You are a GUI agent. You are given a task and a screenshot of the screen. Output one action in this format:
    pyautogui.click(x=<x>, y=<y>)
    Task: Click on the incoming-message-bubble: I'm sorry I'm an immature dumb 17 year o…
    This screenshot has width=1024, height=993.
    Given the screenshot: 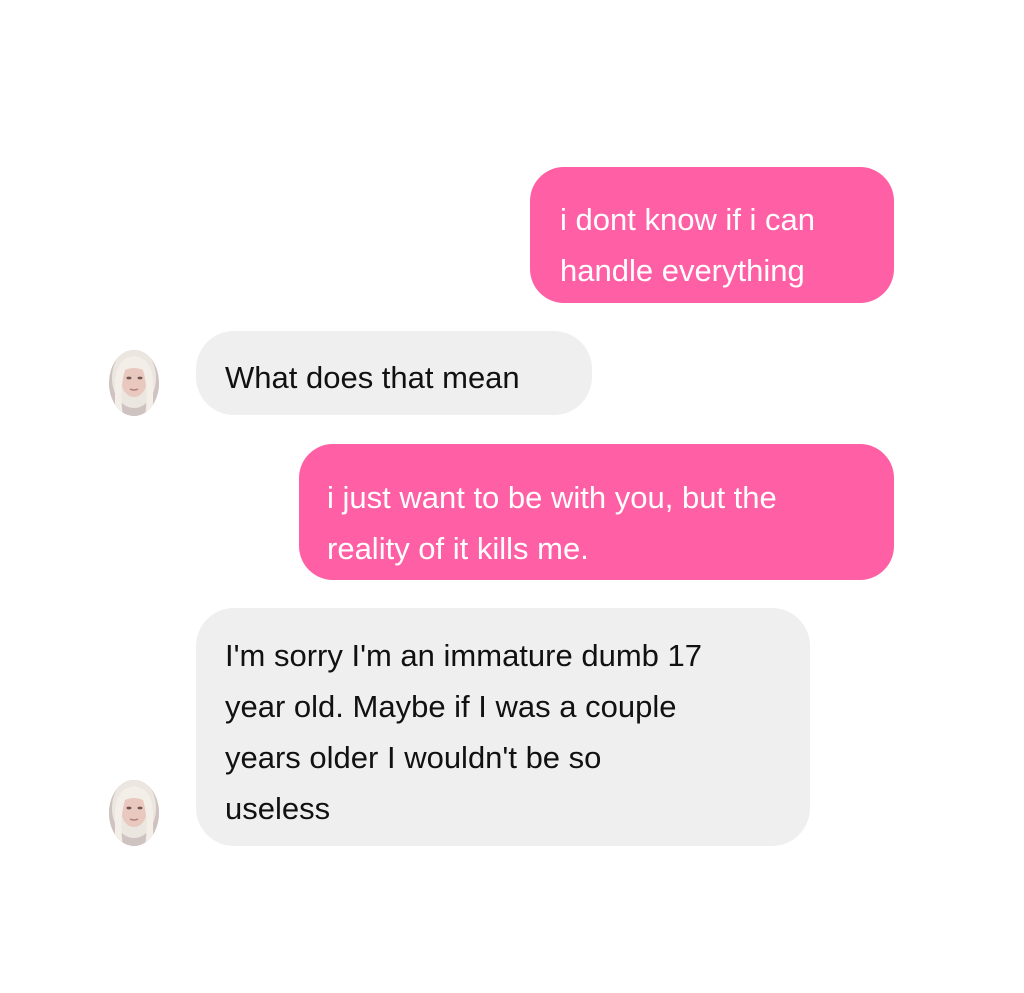 What is the action you would take?
    pyautogui.click(x=503, y=727)
    